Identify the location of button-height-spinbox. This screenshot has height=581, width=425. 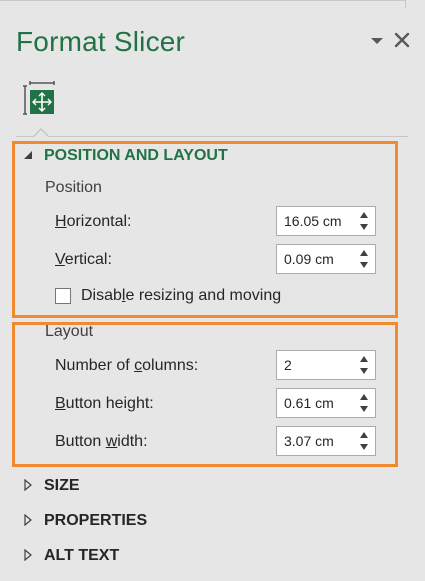
(326, 403).